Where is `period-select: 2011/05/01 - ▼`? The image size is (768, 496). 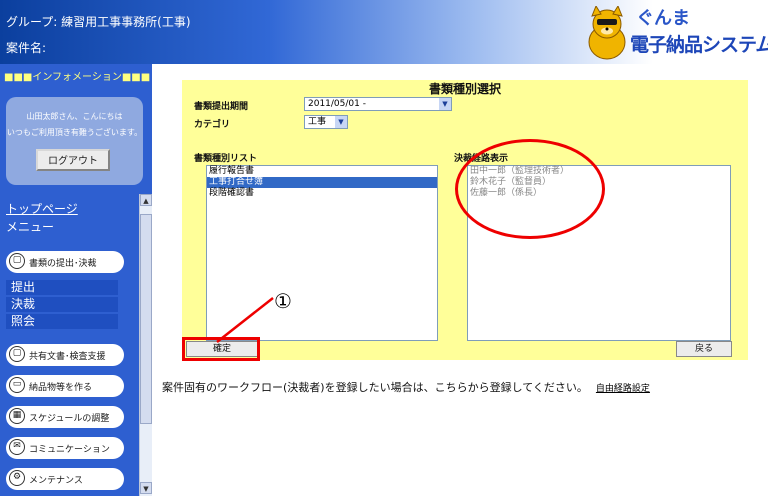 period-select: 2011/05/01 - ▼ is located at coordinates (378, 104).